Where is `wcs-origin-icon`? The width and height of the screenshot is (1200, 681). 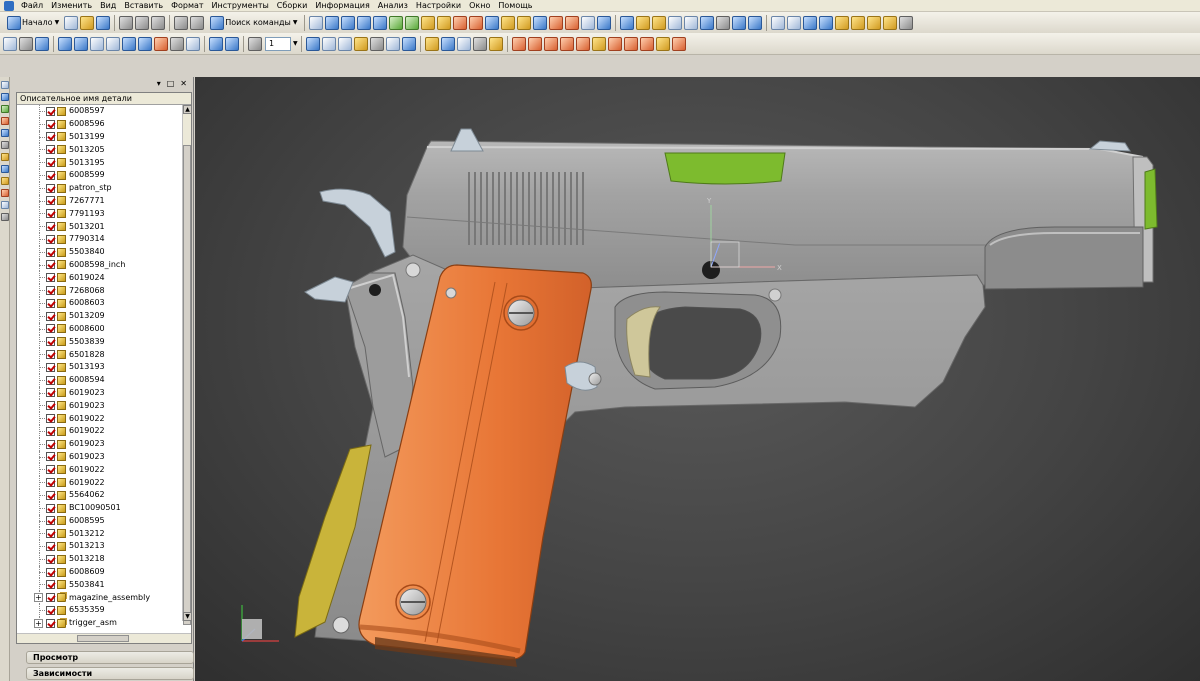
wcs-origin-icon is located at coordinates (328, 43).